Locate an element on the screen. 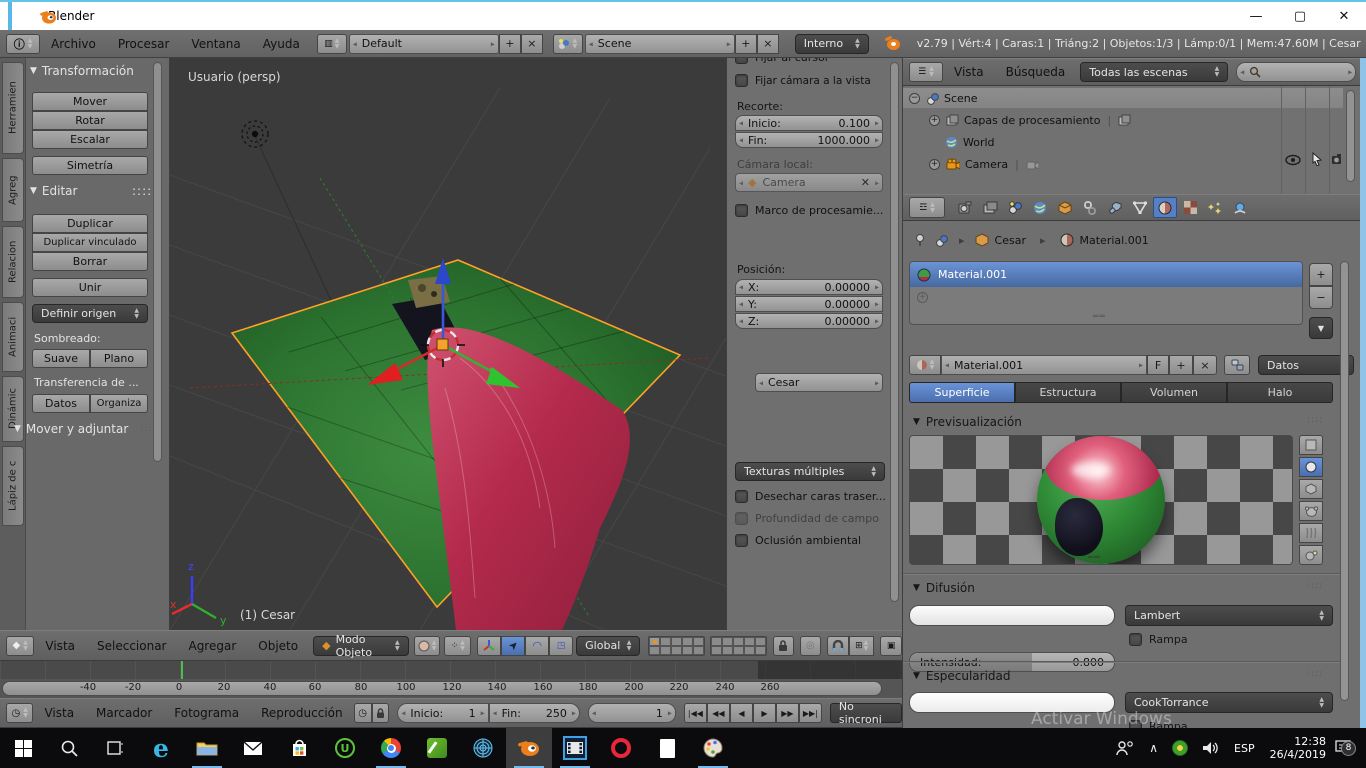  layout-name-field: Default is located at coordinates (423, 43).